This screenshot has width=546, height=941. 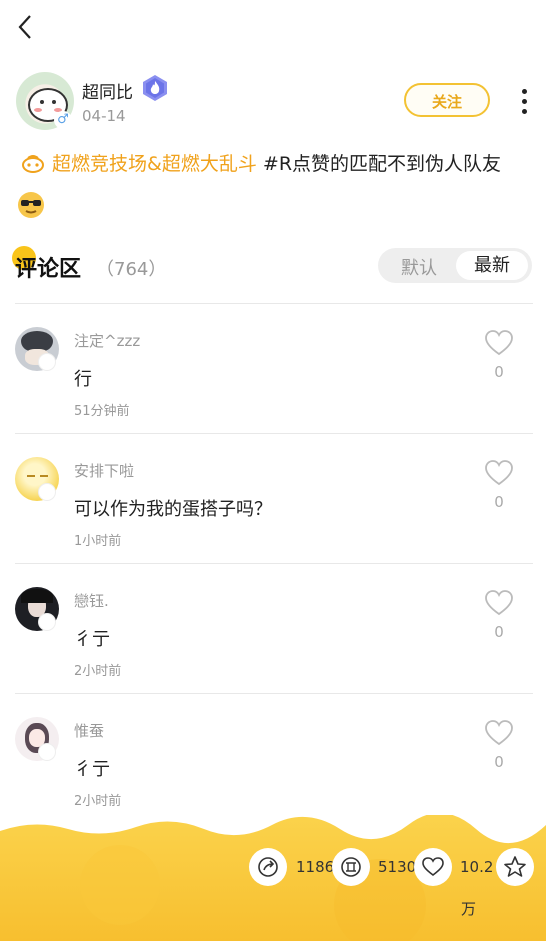 I want to click on like-count: 10.2, so click(x=477, y=867).